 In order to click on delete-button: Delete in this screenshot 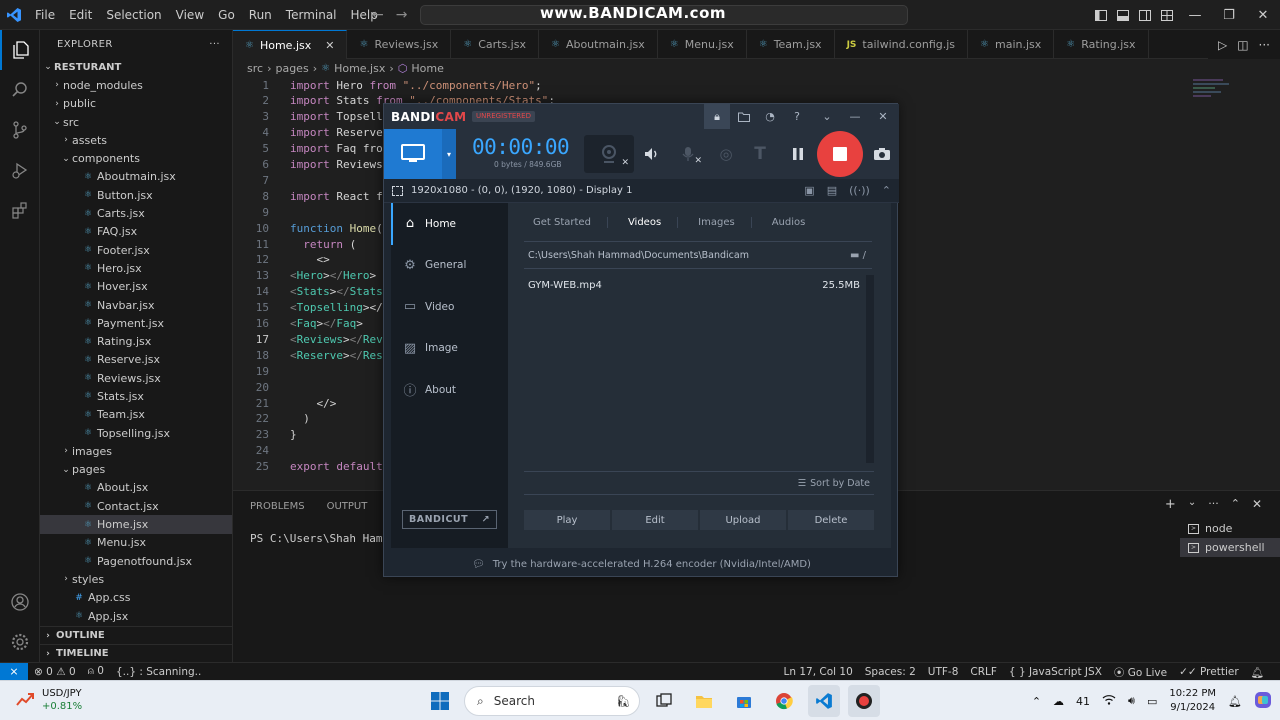, I will do `click(831, 520)`.